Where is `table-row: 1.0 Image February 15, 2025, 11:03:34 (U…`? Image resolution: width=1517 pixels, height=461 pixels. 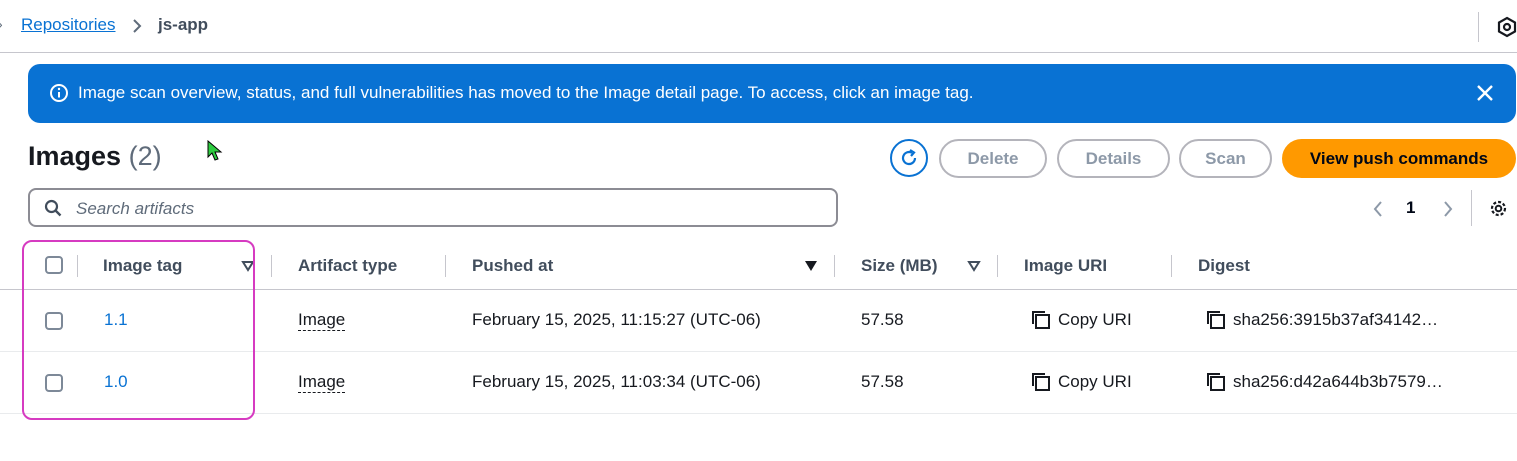
table-row: 1.0 Image February 15, 2025, 11:03:34 (U… is located at coordinates (758, 383).